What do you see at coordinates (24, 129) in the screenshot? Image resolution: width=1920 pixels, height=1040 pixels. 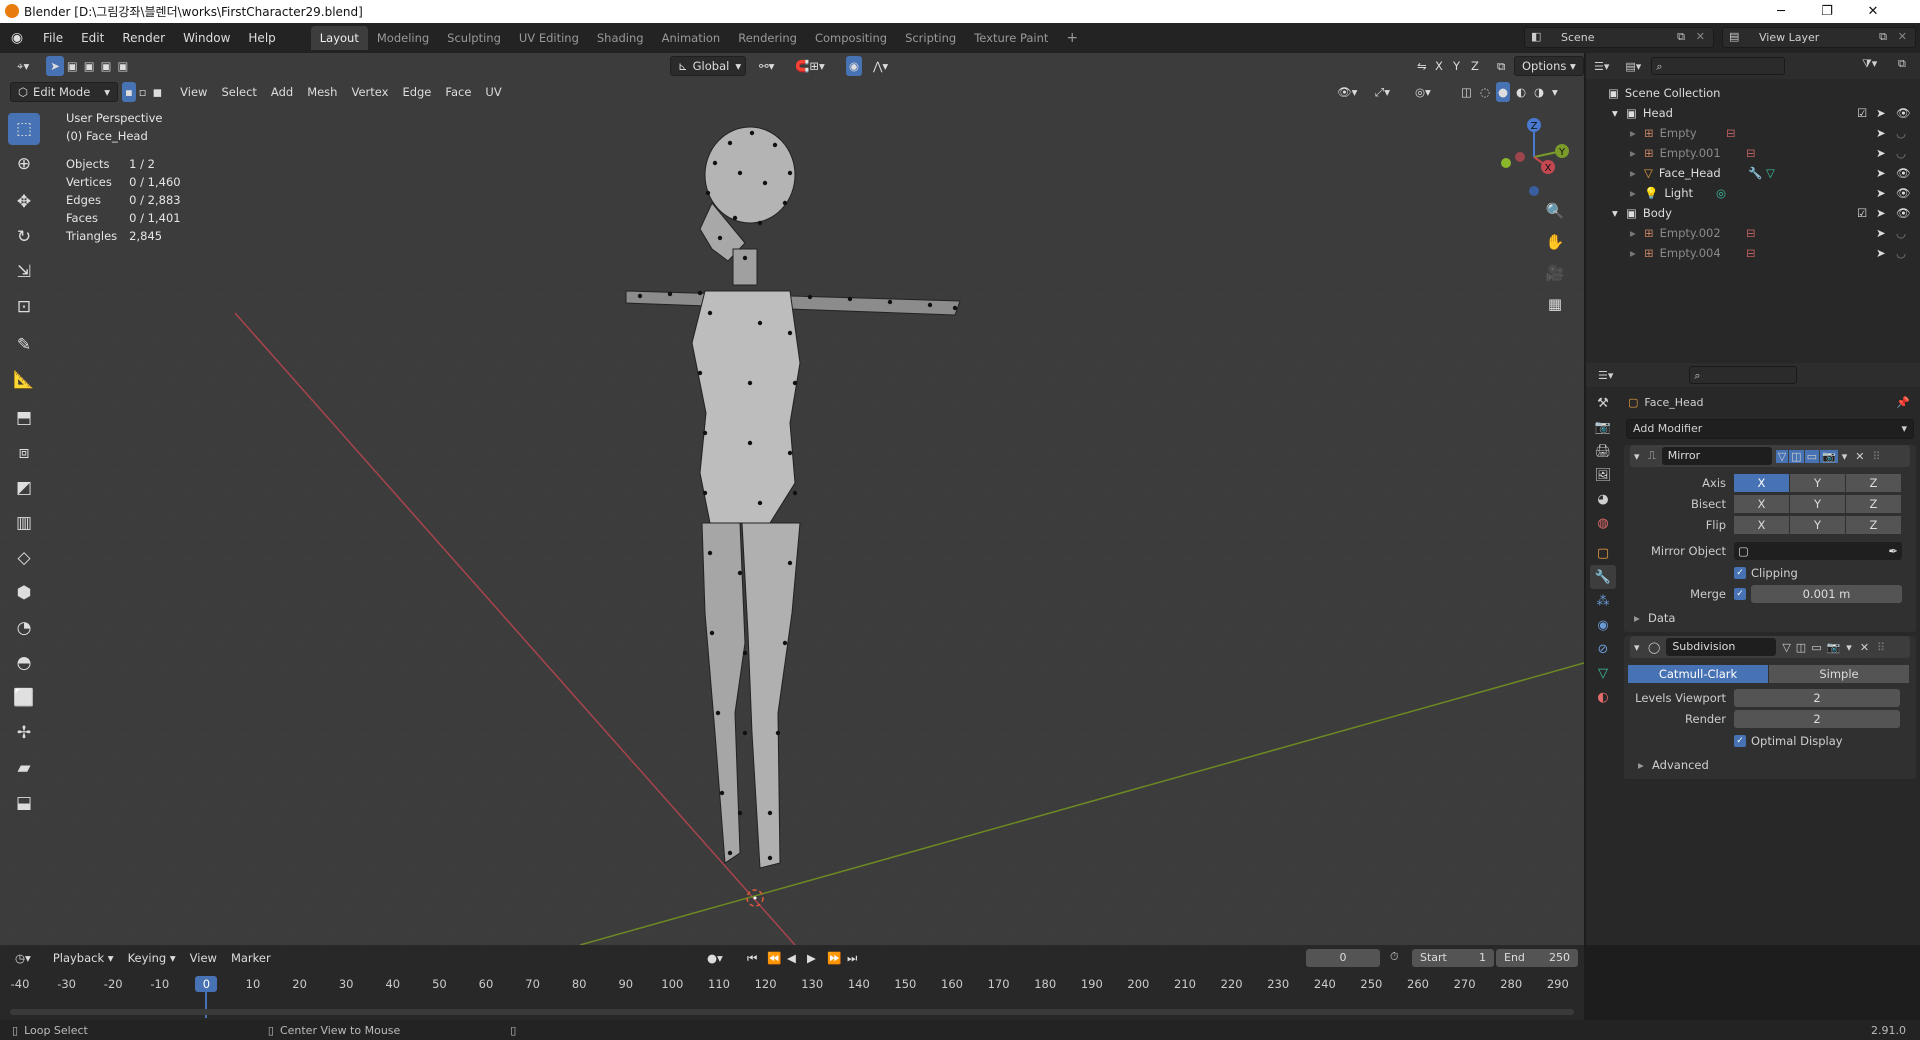 I see `select-tool-icon: ⬚` at bounding box center [24, 129].